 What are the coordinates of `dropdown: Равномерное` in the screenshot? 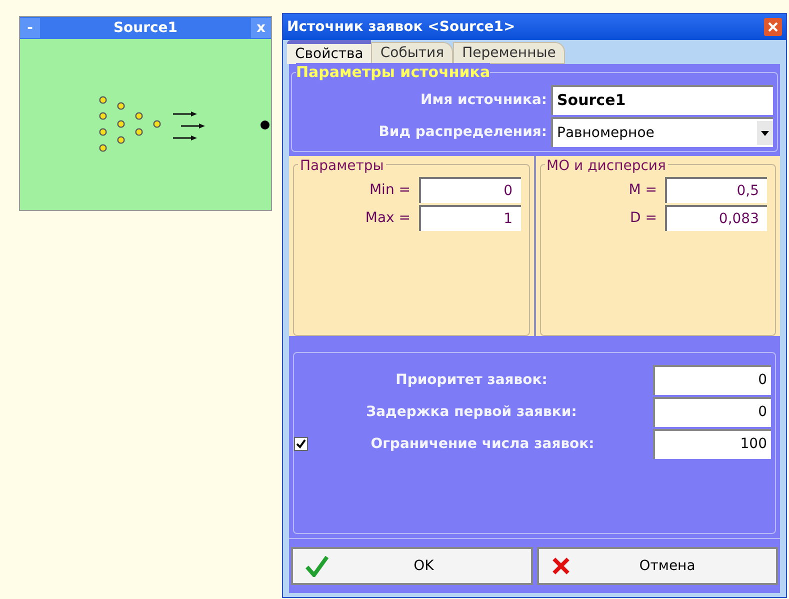 It's located at (662, 132).